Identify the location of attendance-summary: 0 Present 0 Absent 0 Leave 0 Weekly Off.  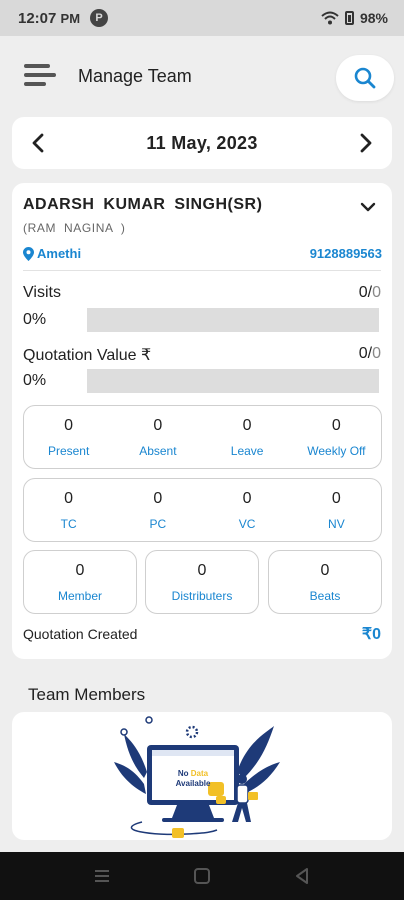
(202, 437).